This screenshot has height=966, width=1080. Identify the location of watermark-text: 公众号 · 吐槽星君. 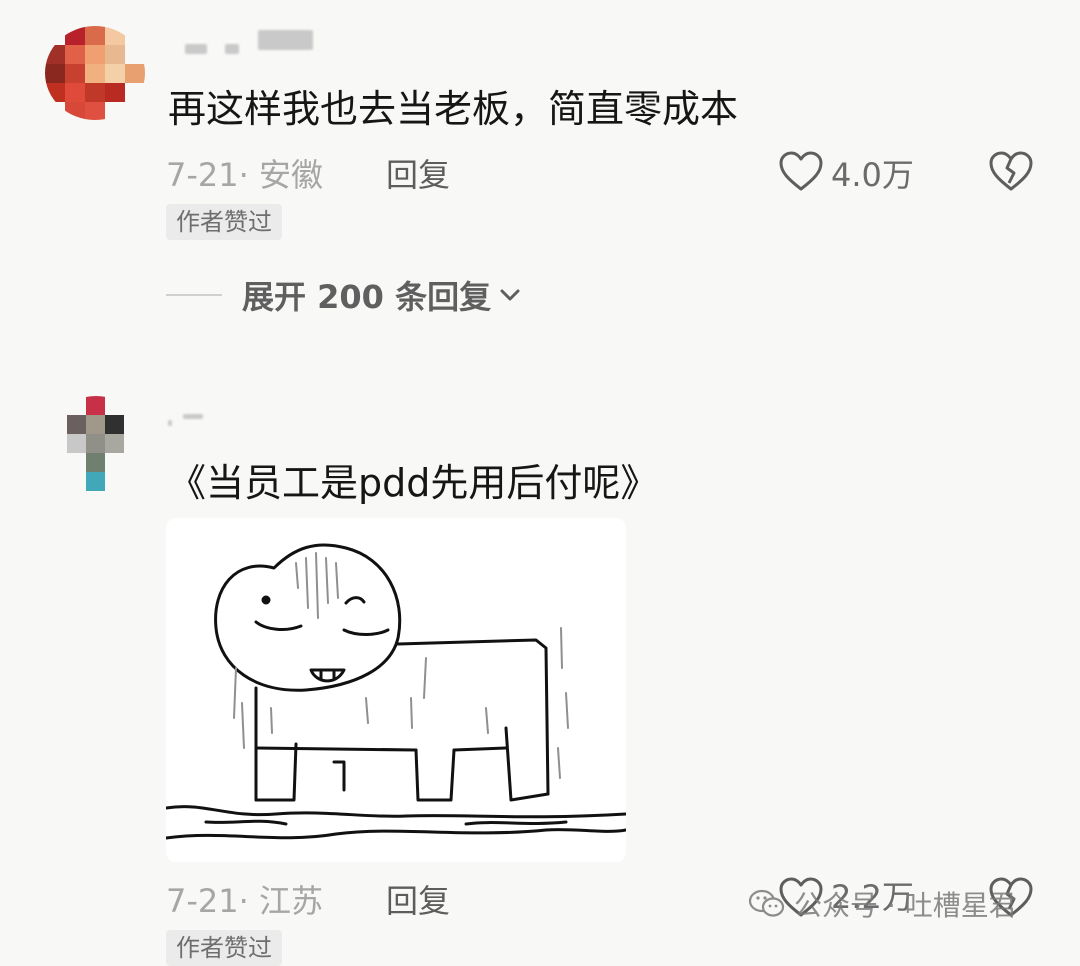
(905, 905).